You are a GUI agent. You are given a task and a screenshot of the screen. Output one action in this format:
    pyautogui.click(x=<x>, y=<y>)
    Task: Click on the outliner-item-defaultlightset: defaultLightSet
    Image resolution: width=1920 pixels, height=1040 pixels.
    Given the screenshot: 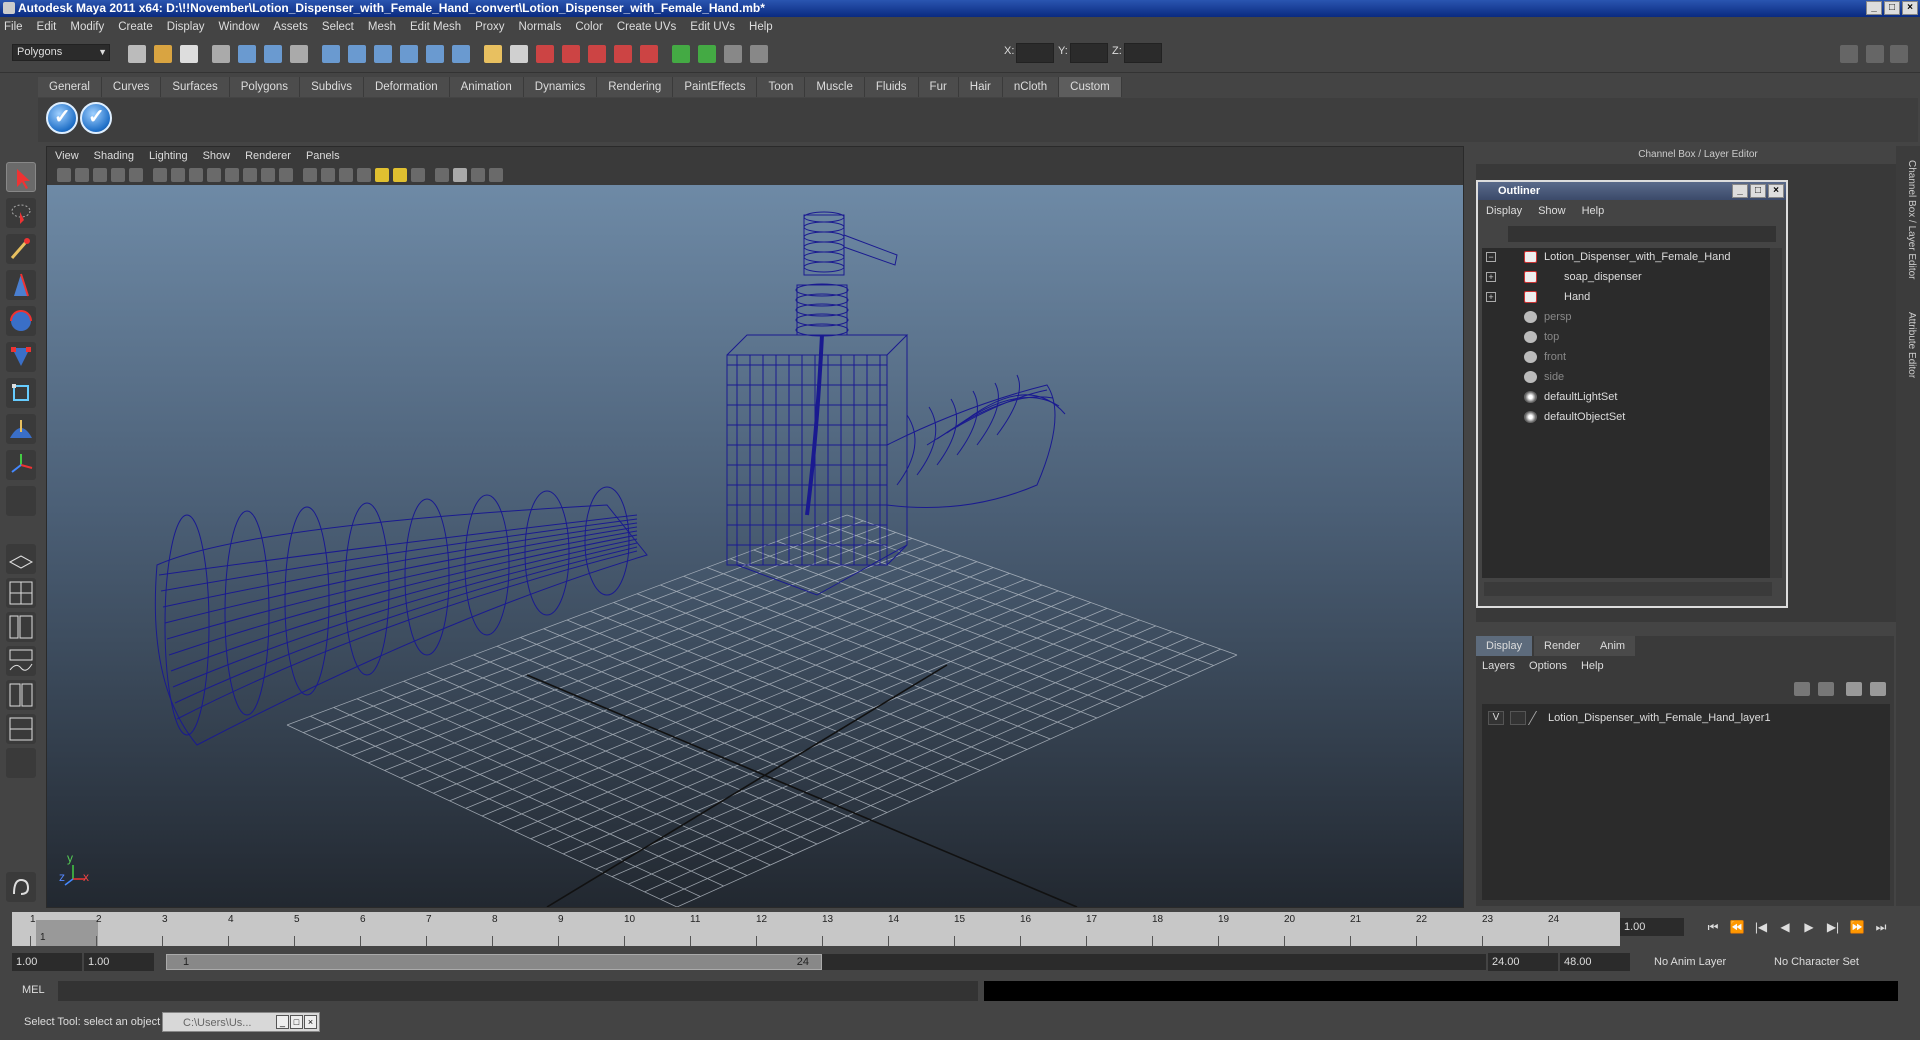 What is the action you would take?
    pyautogui.click(x=1622, y=397)
    